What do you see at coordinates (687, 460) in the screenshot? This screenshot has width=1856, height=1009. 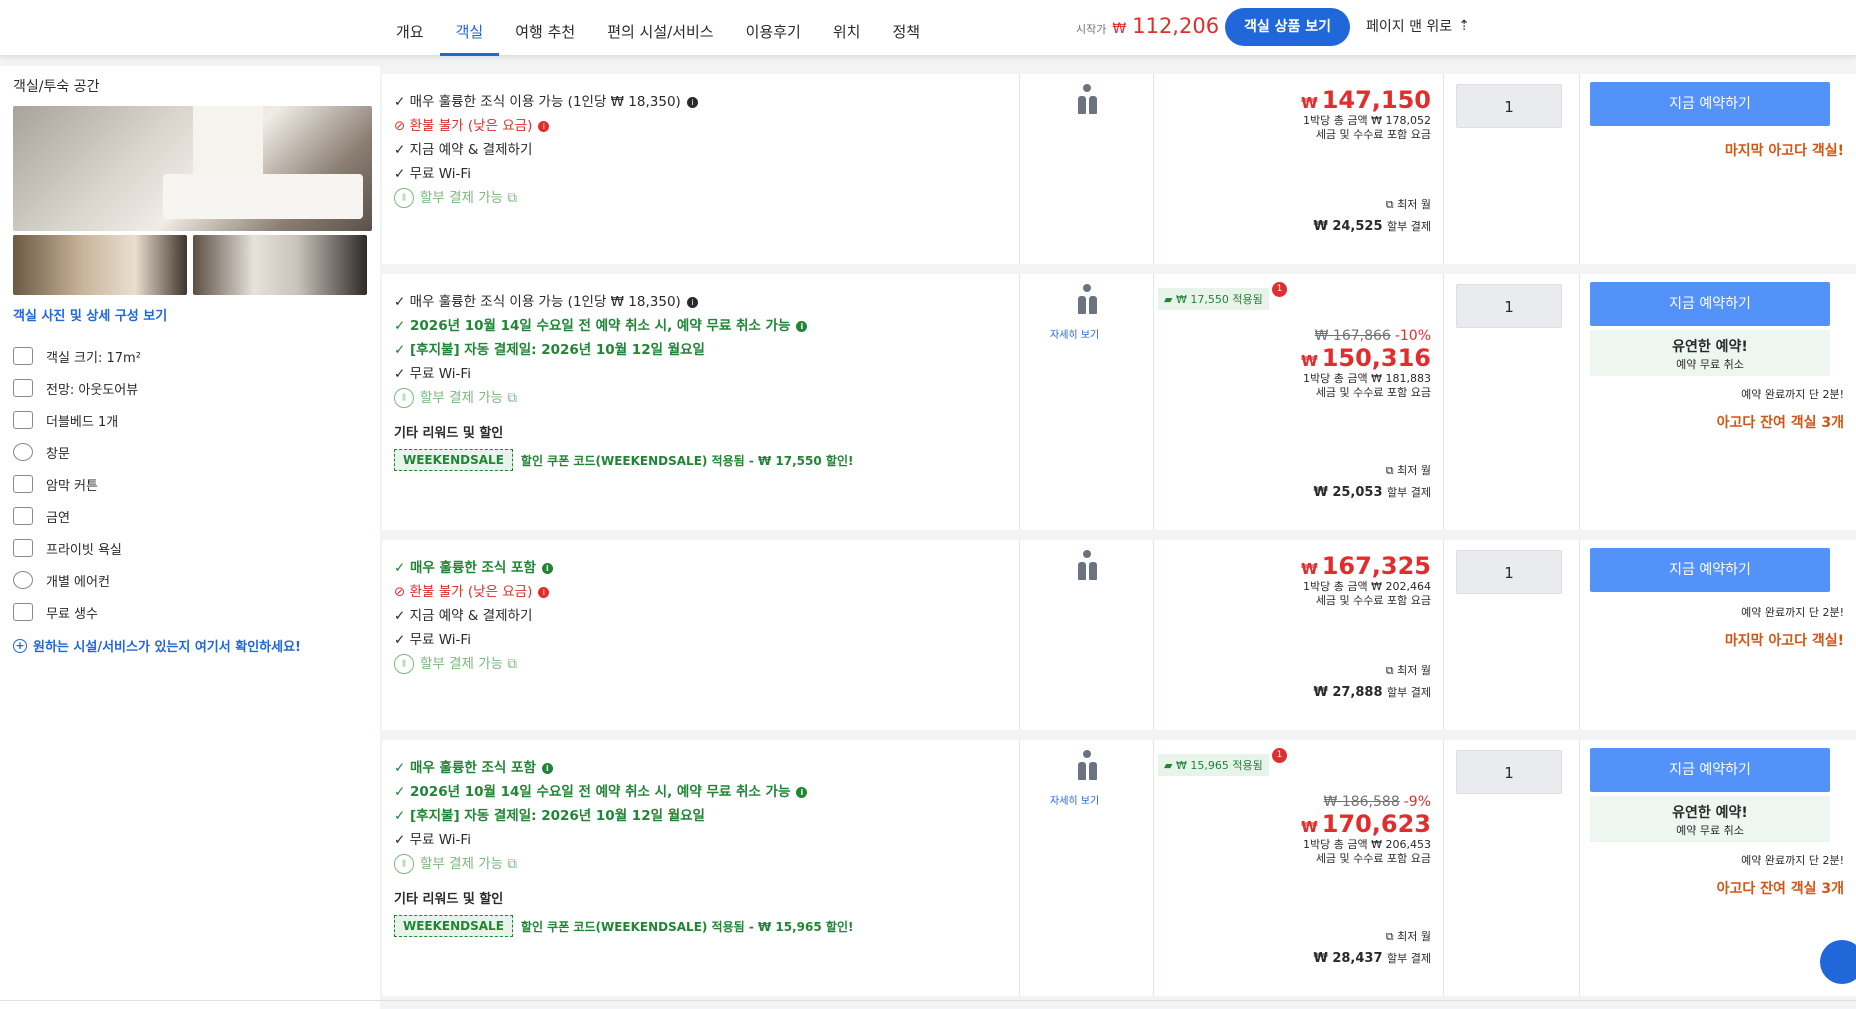 I see `coupon-text: 할인 쿠폰 코드(WEEKENDSALE) 적용됨 - ₩ 17,550 할인!` at bounding box center [687, 460].